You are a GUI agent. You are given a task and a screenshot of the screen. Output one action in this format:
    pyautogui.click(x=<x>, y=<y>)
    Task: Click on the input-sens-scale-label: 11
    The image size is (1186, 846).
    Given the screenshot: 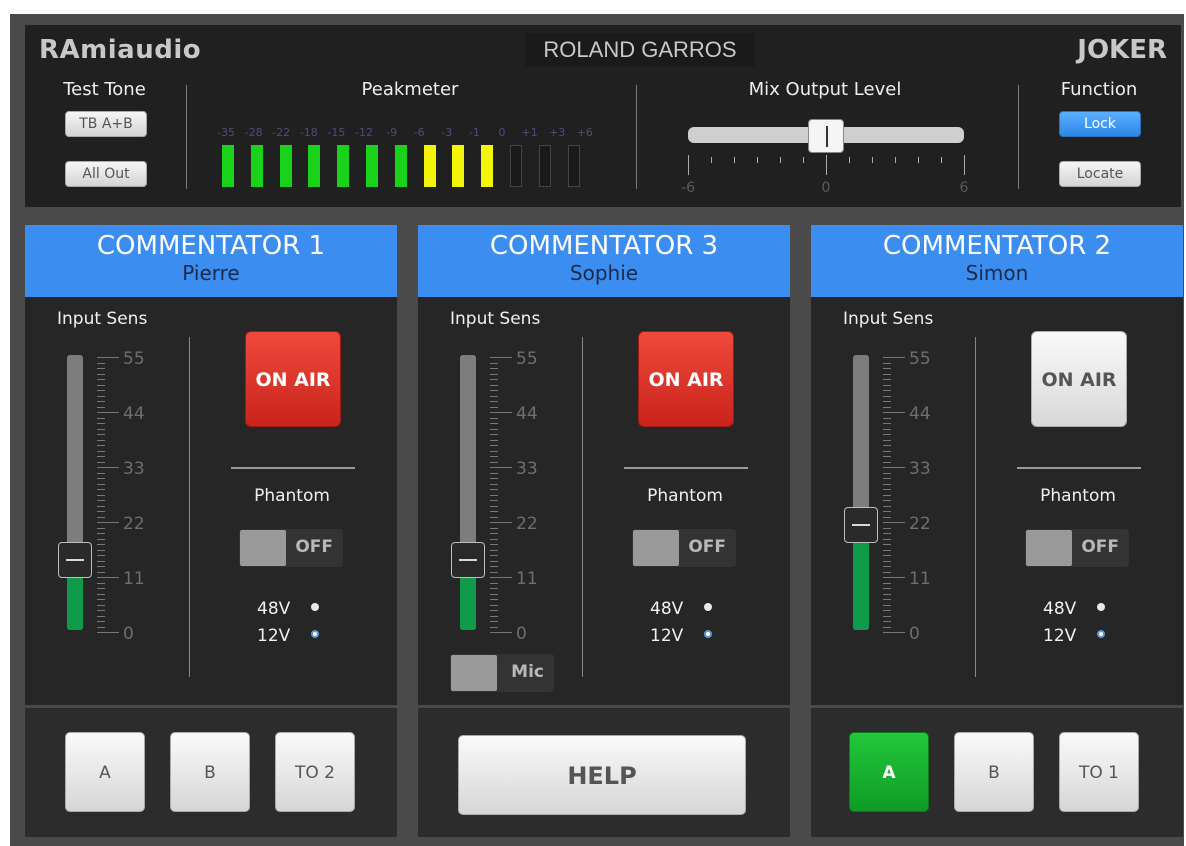 What is the action you would take?
    pyautogui.click(x=134, y=579)
    